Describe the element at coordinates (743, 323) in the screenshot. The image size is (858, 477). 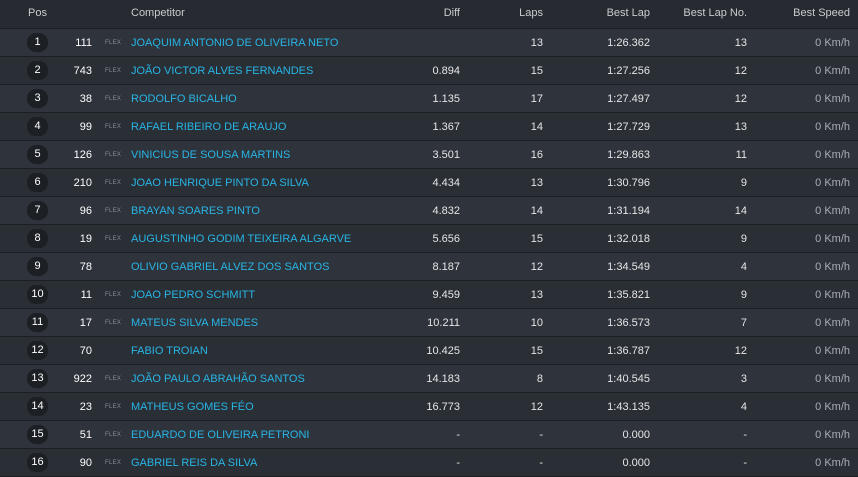
I see `best-lap-no-value: 7` at that location.